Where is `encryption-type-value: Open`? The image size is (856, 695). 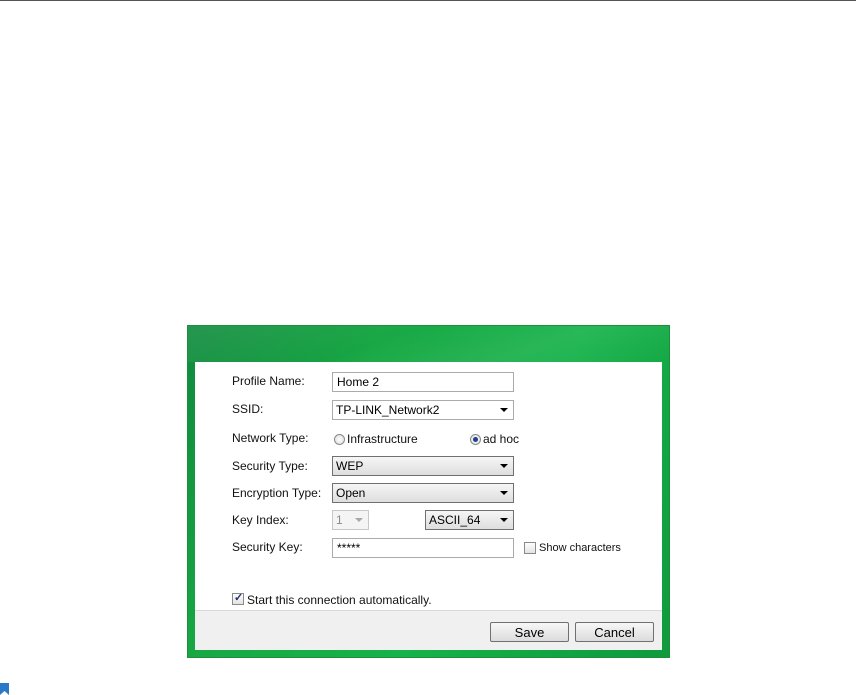
encryption-type-value: Open is located at coordinates (351, 493).